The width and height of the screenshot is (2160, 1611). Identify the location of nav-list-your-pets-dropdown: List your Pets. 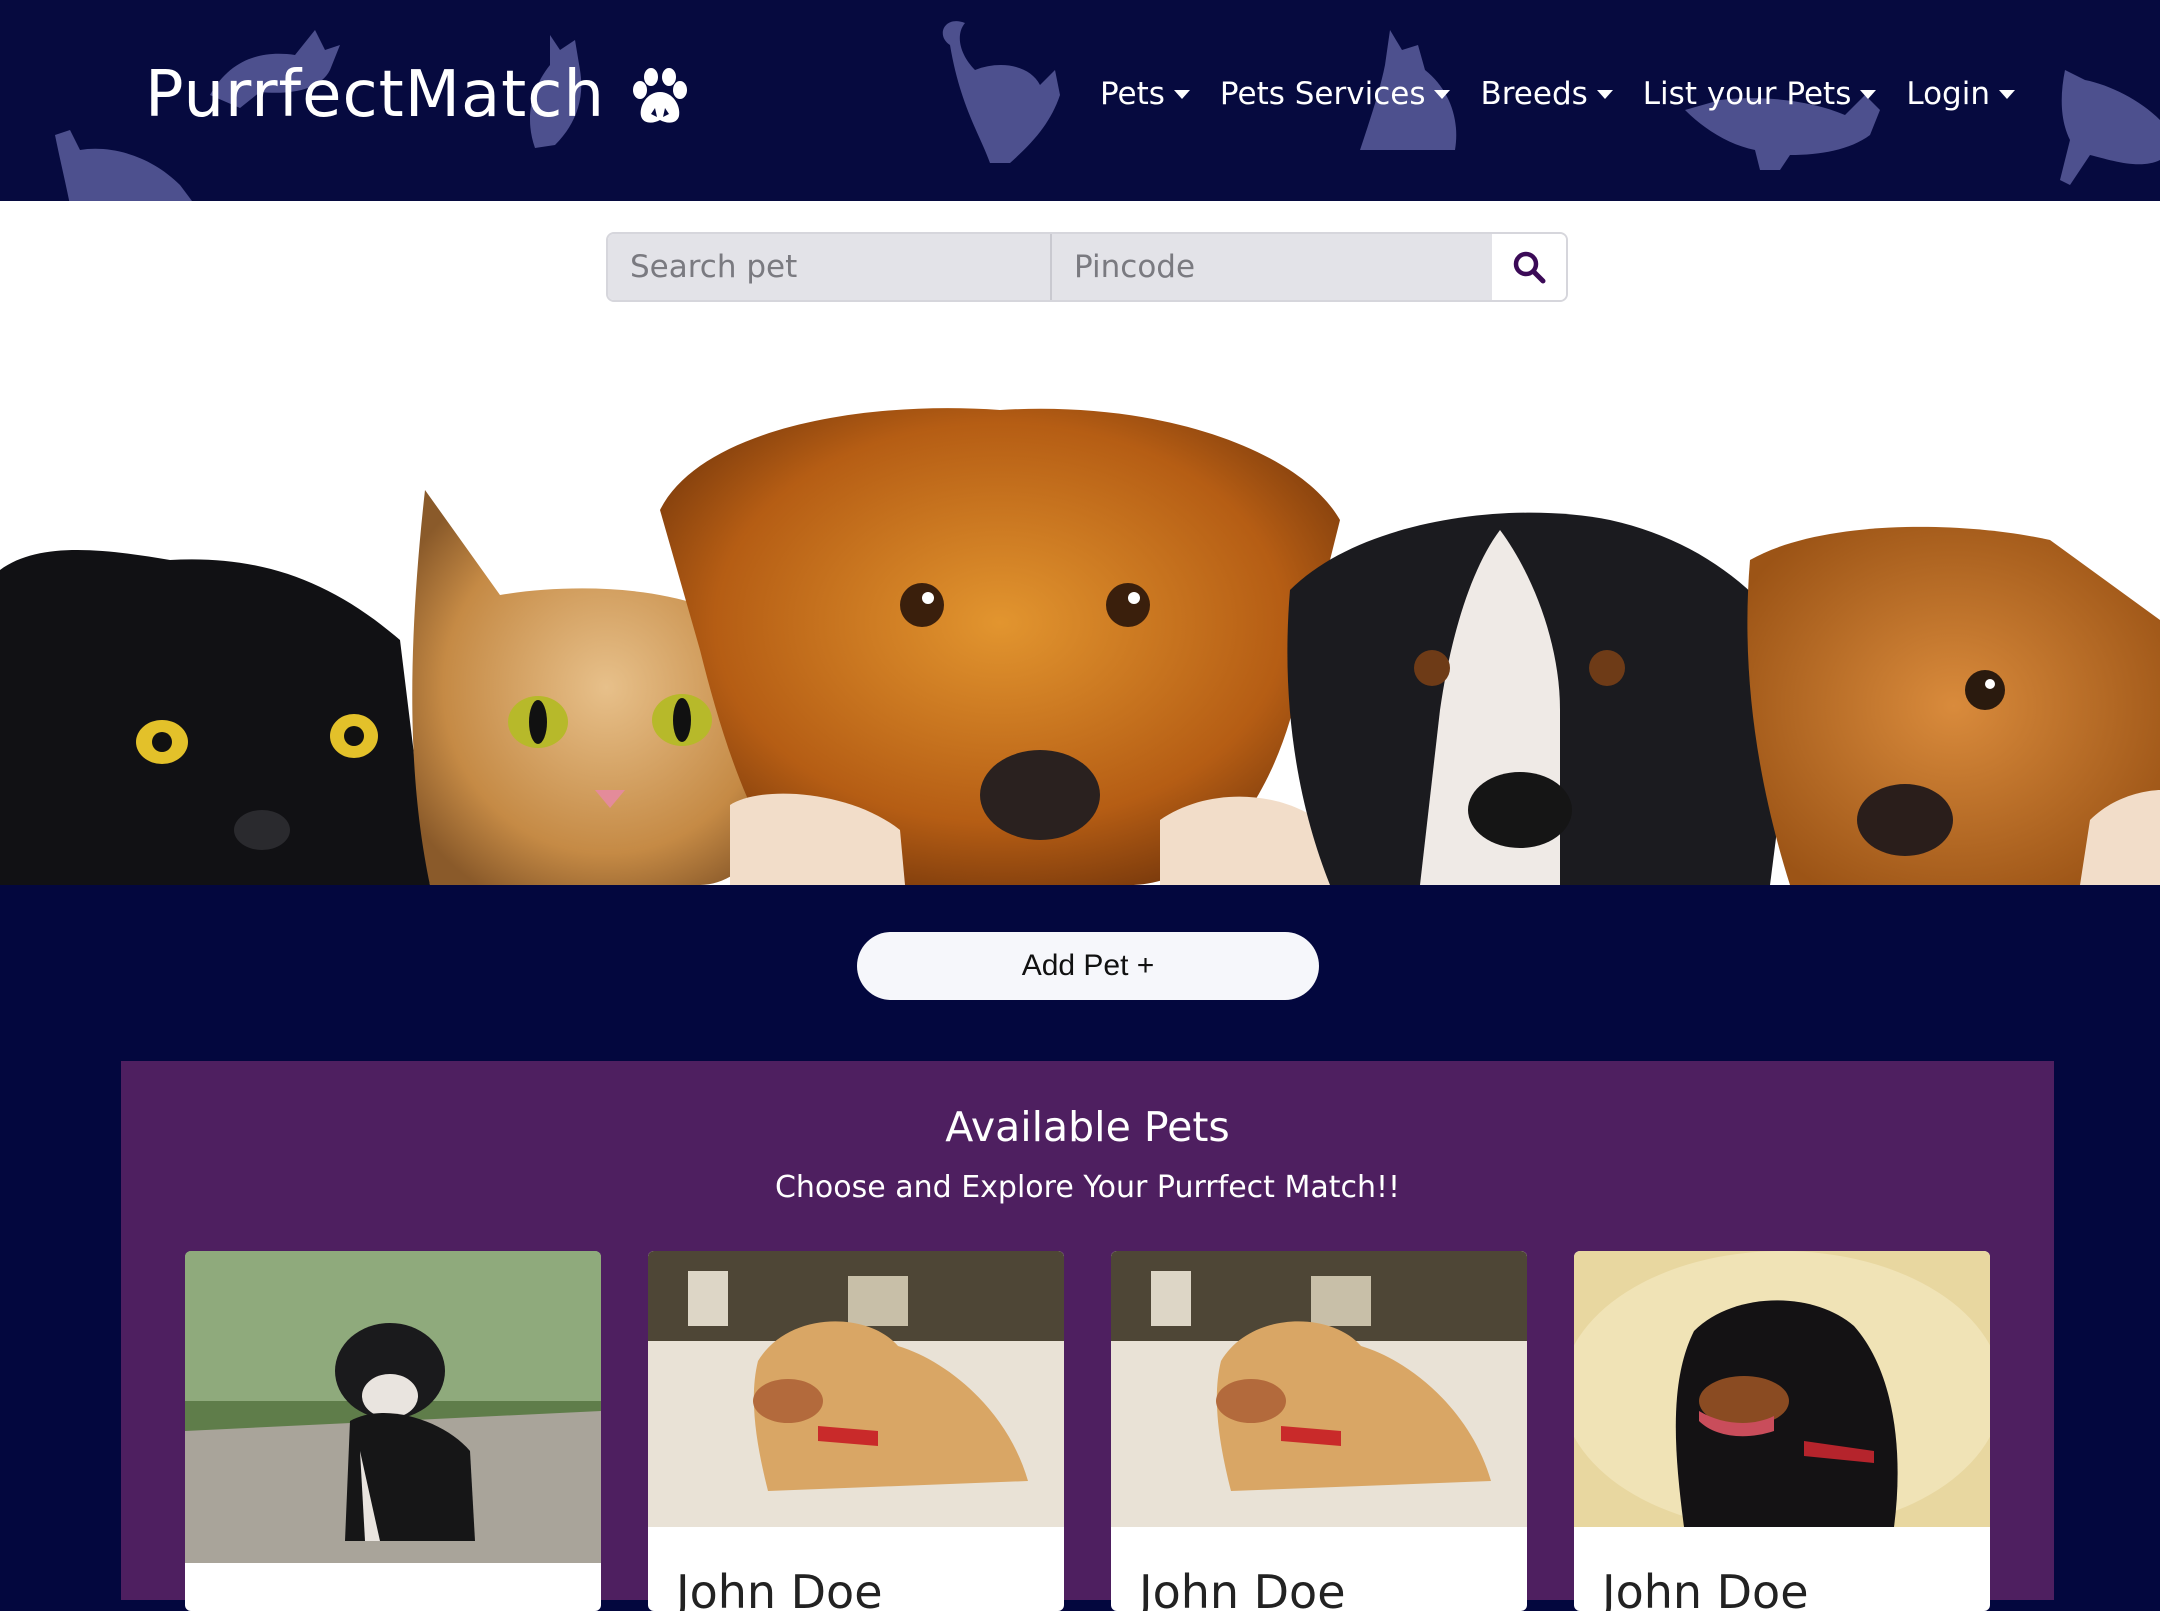
(1760, 94).